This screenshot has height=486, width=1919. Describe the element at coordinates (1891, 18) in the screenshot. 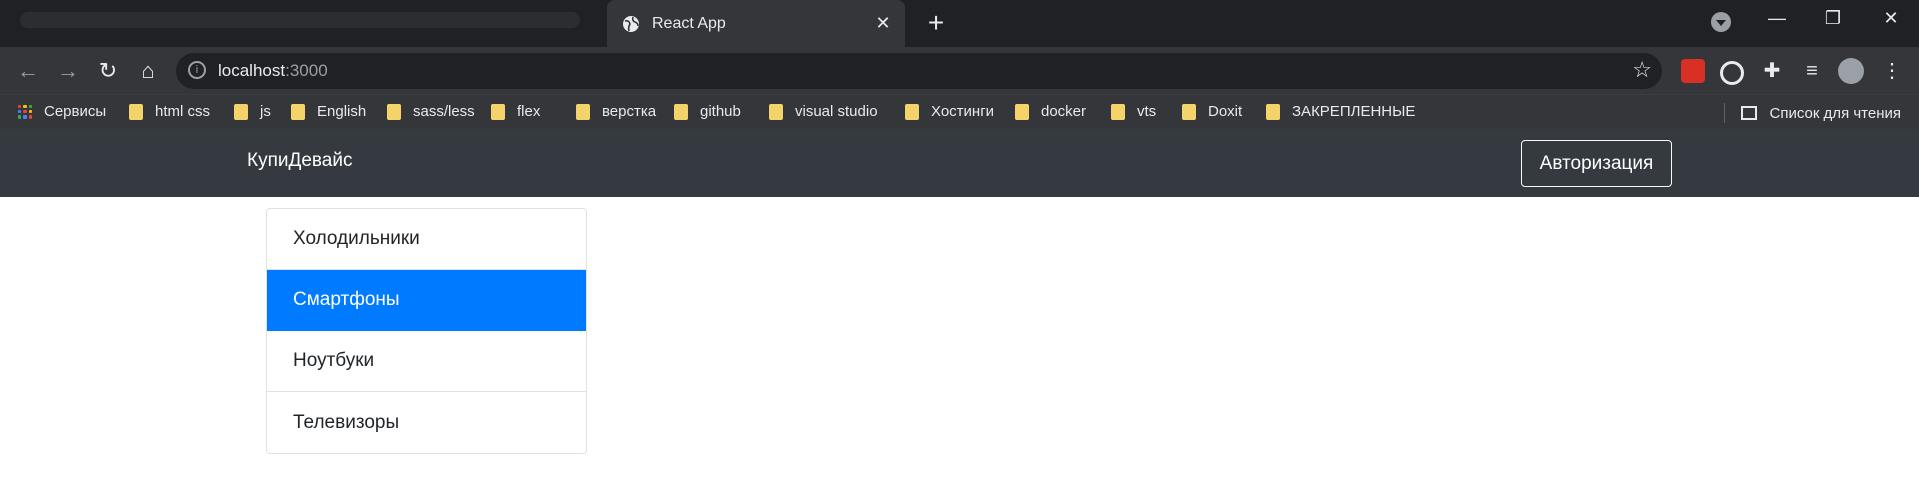

I see `close-window-icon: ✕` at that location.